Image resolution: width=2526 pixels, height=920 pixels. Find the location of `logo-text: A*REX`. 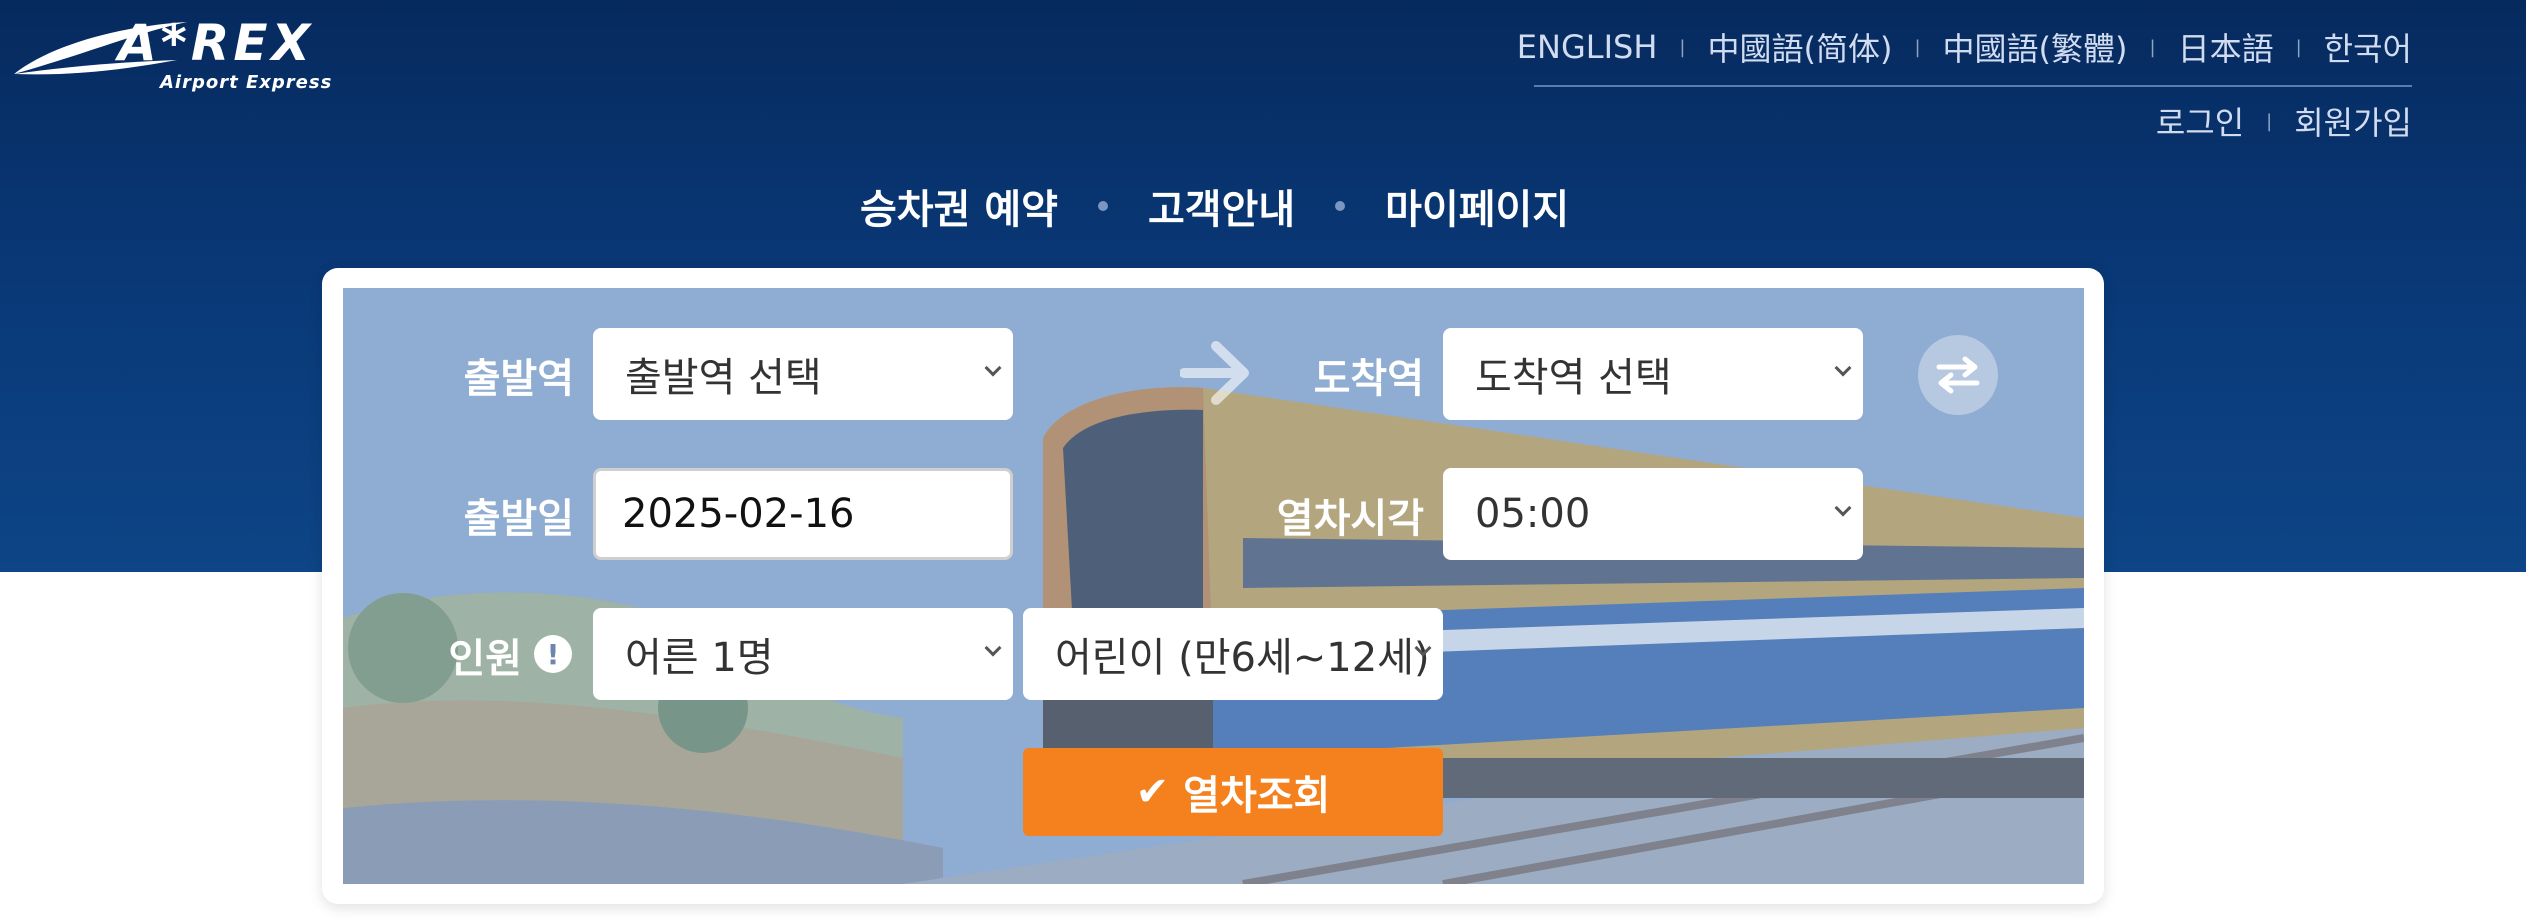

logo-text: A*REX is located at coordinates (216, 43).